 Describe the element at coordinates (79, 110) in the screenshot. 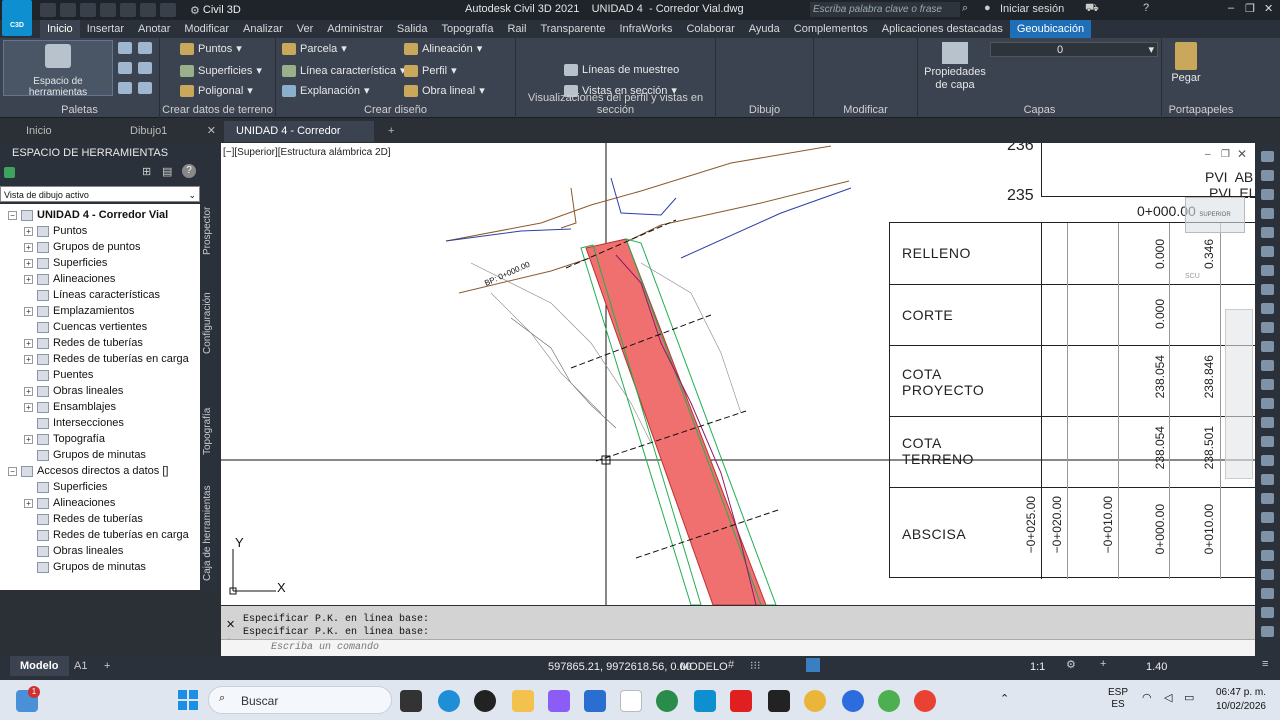

I see `panel-title-paletas: Paletas` at that location.